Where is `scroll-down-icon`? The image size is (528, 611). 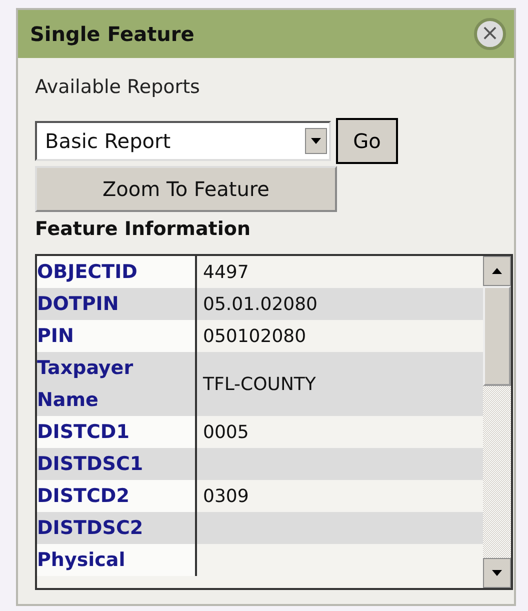 scroll-down-icon is located at coordinates (497, 573).